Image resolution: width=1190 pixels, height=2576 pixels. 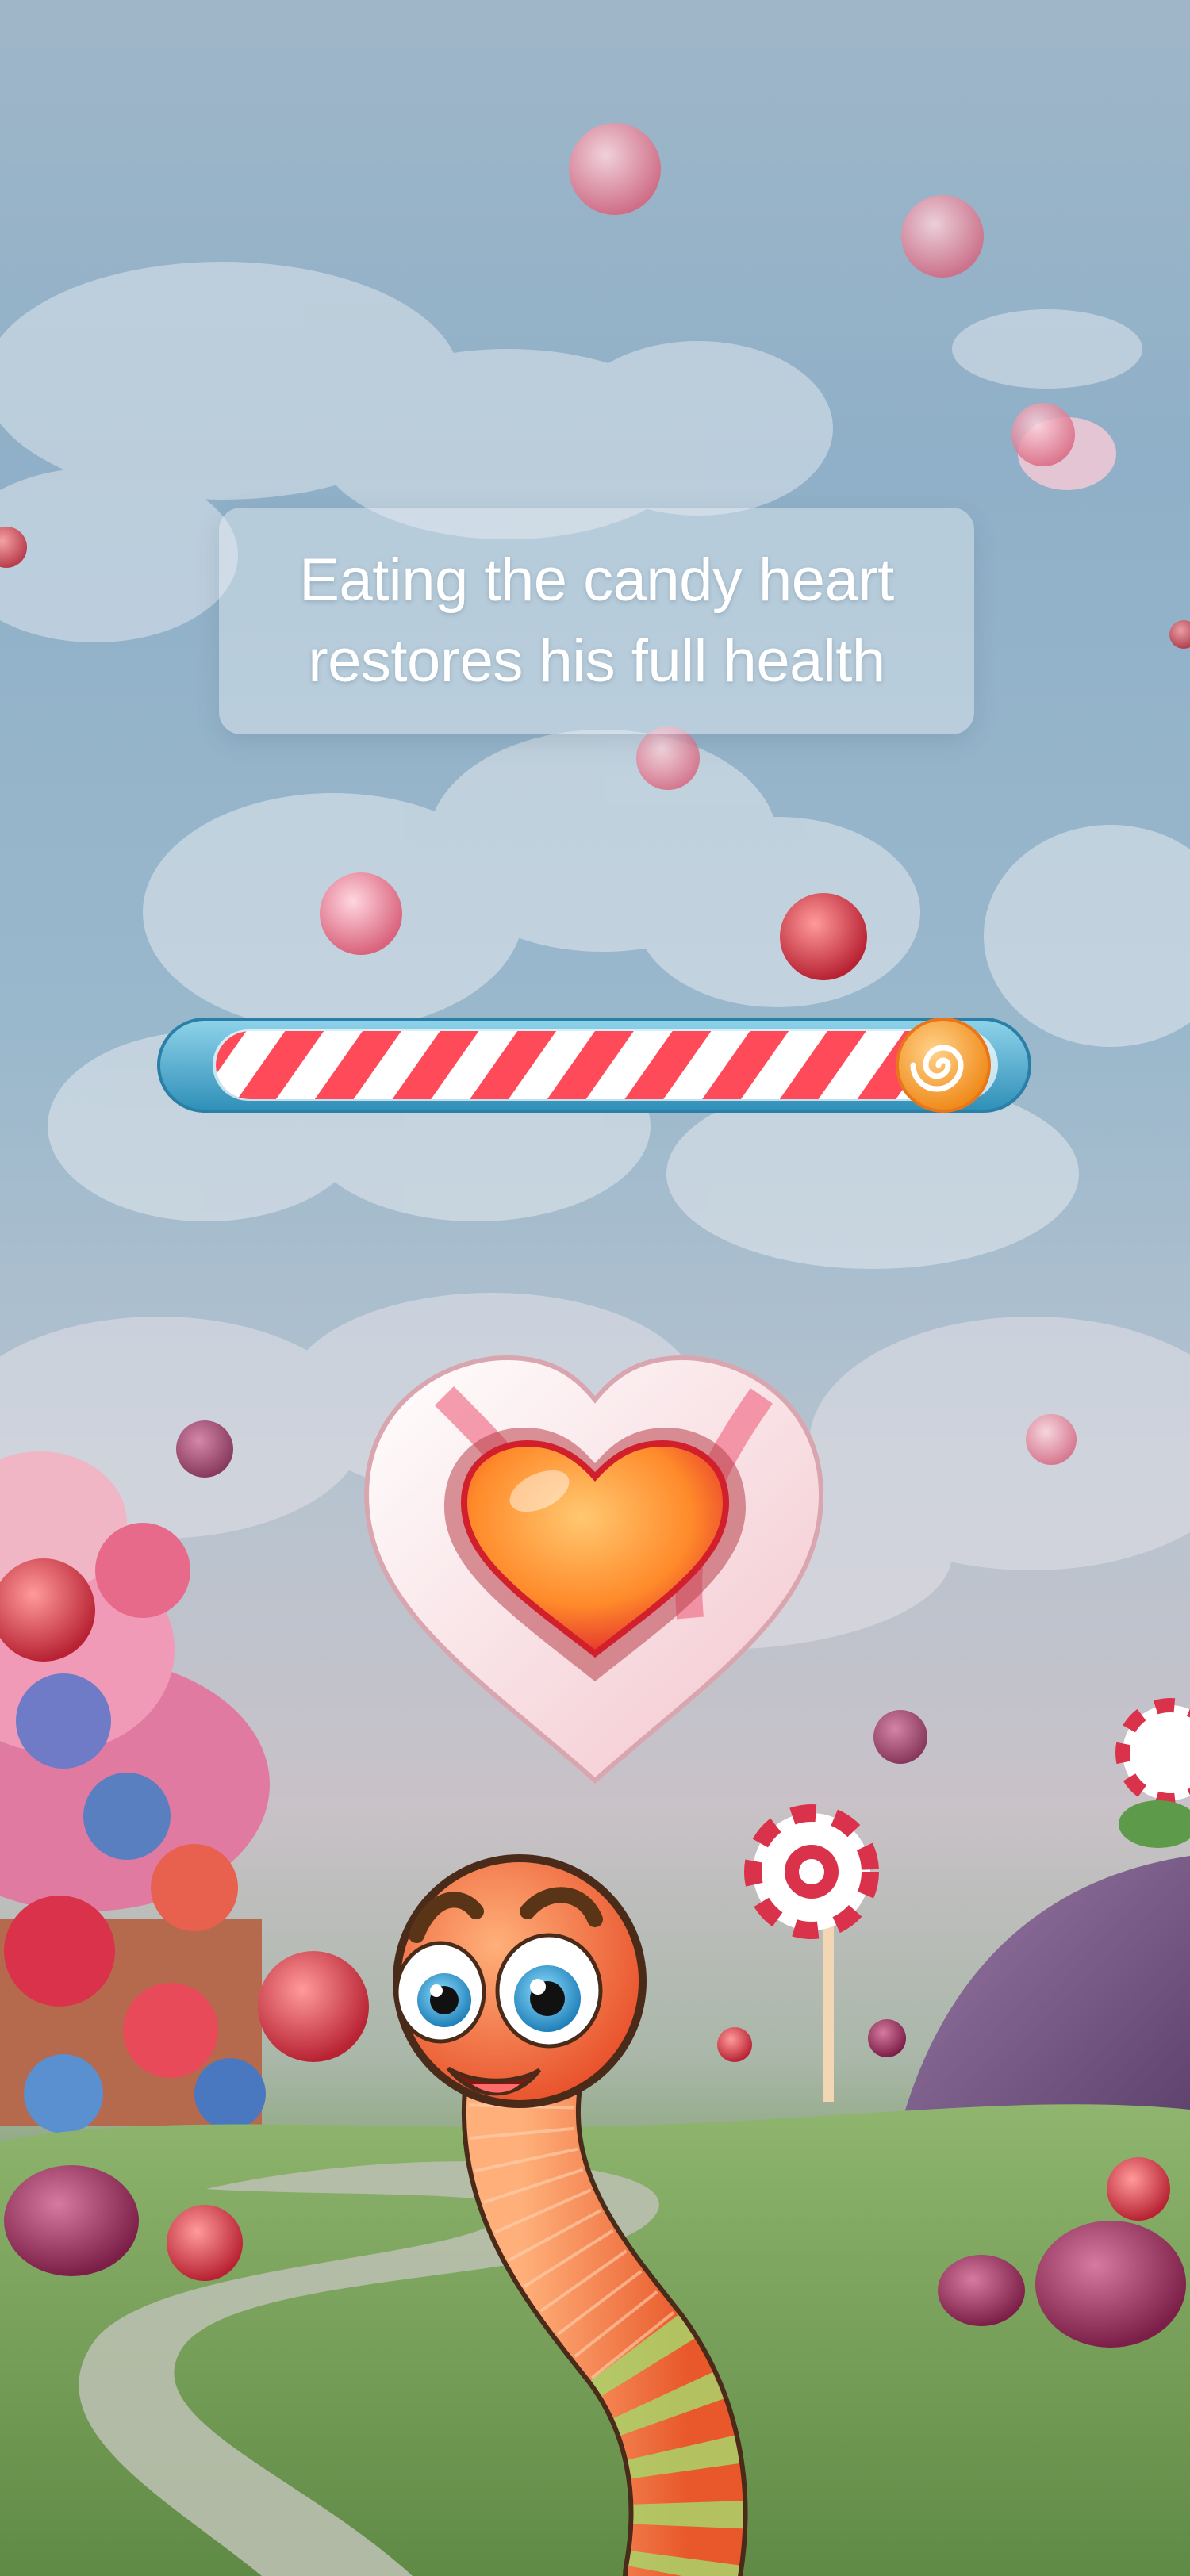 What do you see at coordinates (570, 2215) in the screenshot?
I see `worm-character` at bounding box center [570, 2215].